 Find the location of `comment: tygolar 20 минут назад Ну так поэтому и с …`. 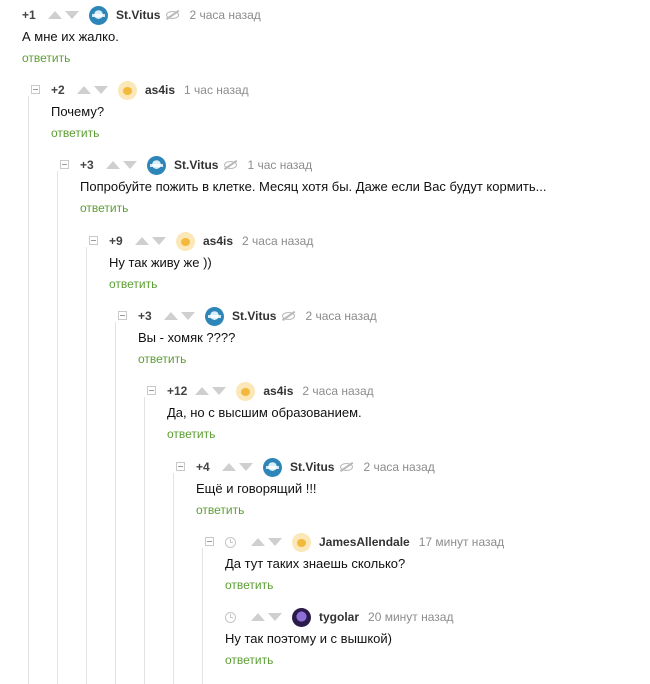

comment: tygolar 20 минут назад Ну так поэтому и с … is located at coordinates (437, 636).